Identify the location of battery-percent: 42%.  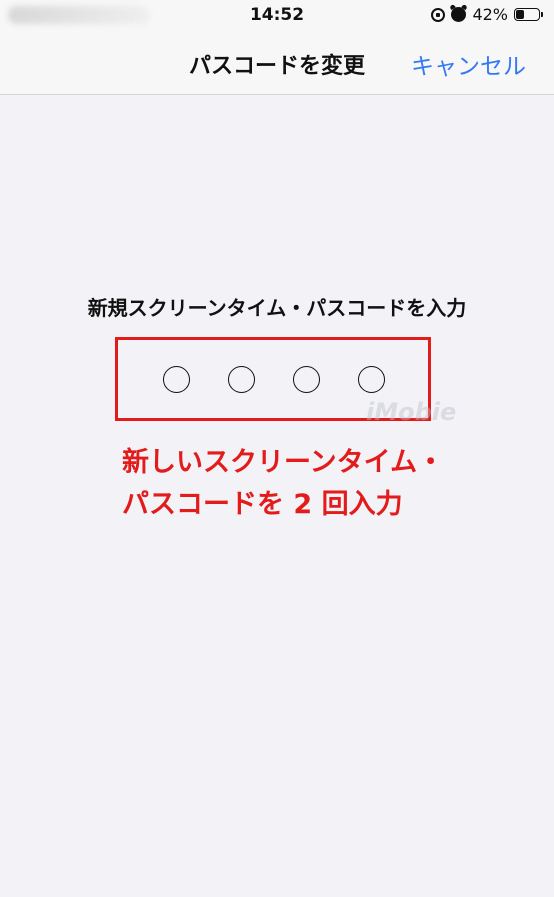
(490, 14).